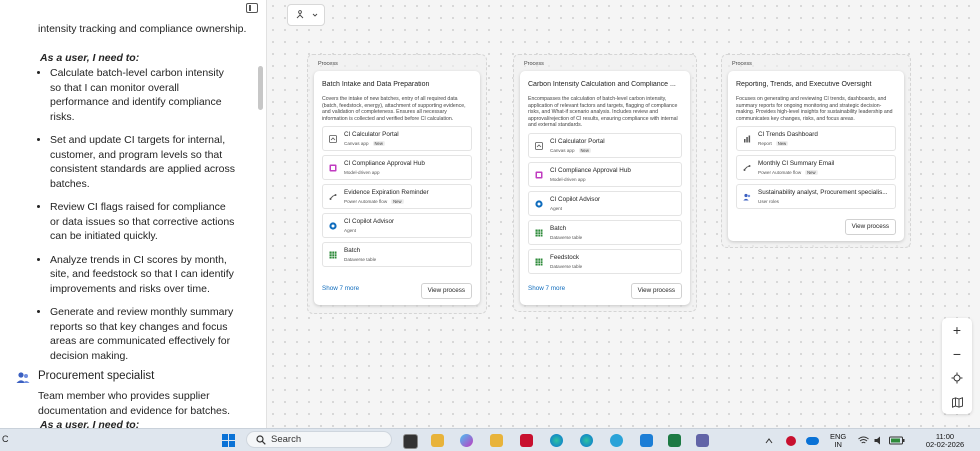  I want to click on minimap-button, so click(957, 402).